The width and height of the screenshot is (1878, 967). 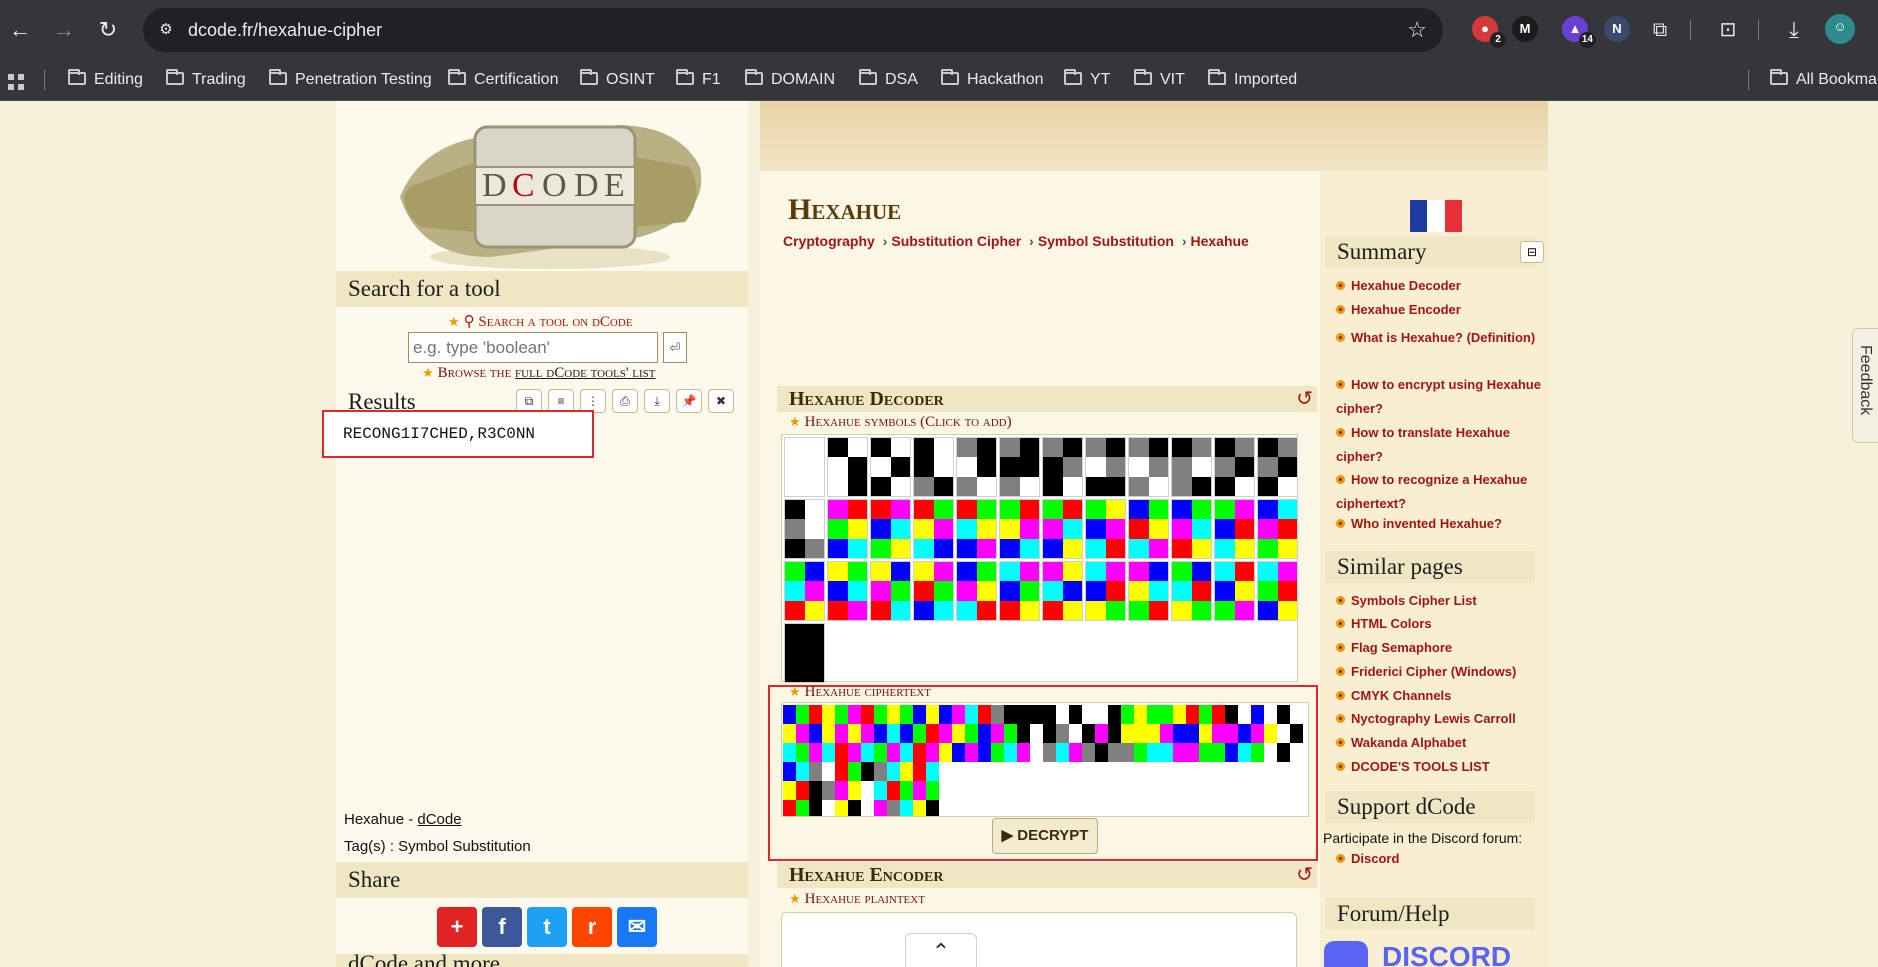 What do you see at coordinates (350, 80) in the screenshot?
I see `bookmark-folder: Penetration Testing` at bounding box center [350, 80].